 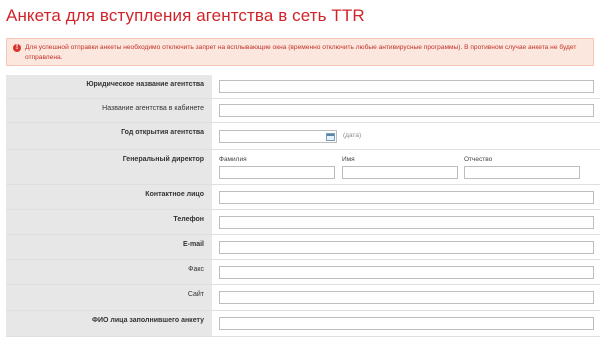 I want to click on row-site: Сайт, so click(x=303, y=298).